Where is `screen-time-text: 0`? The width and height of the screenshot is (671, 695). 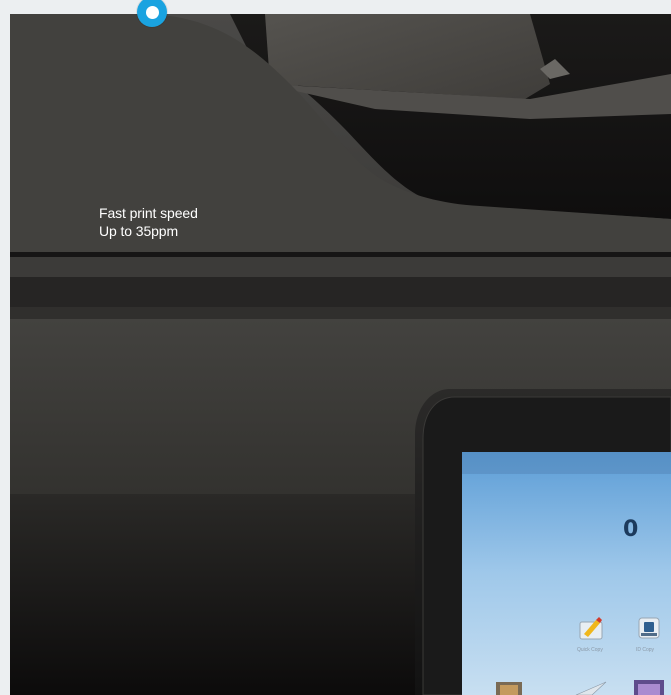 screen-time-text: 0 is located at coordinates (630, 529).